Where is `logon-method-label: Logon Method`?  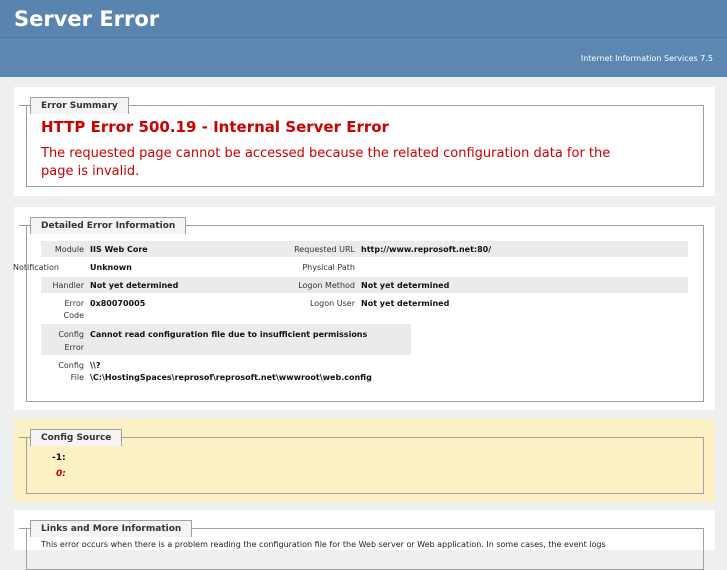 logon-method-label: Logon Method is located at coordinates (326, 285).